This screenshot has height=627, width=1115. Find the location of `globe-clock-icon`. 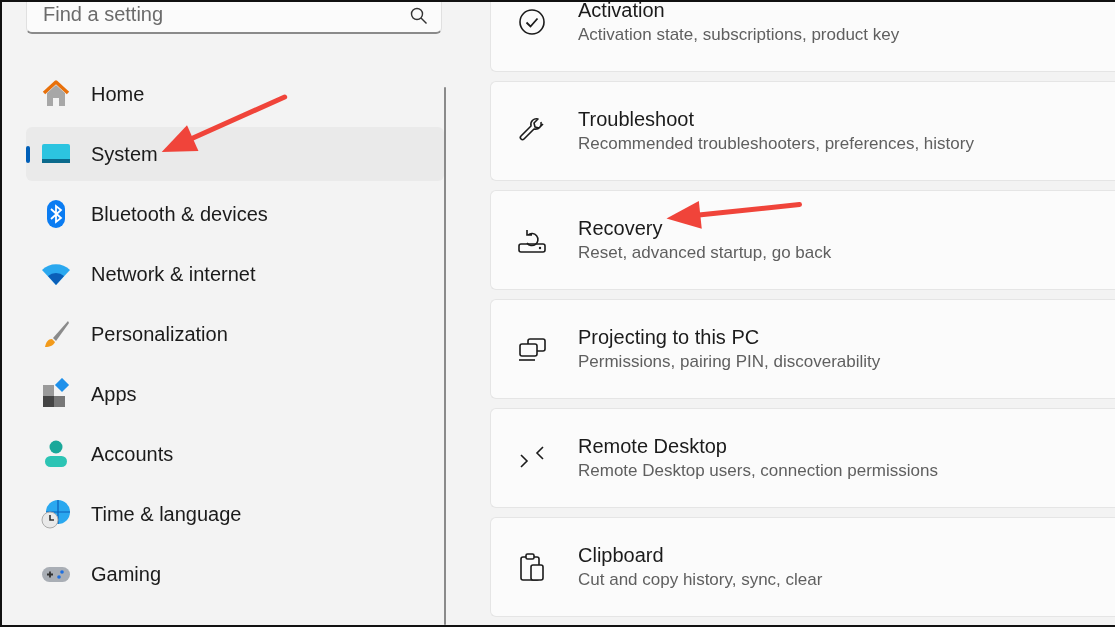

globe-clock-icon is located at coordinates (56, 514).